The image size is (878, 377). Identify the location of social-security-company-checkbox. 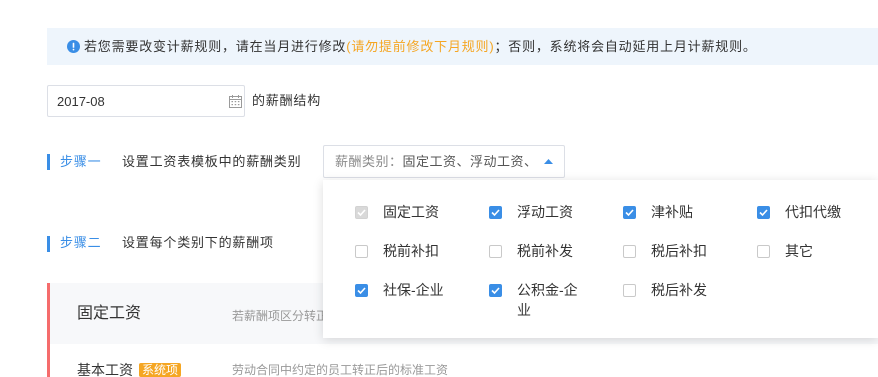
(361, 290).